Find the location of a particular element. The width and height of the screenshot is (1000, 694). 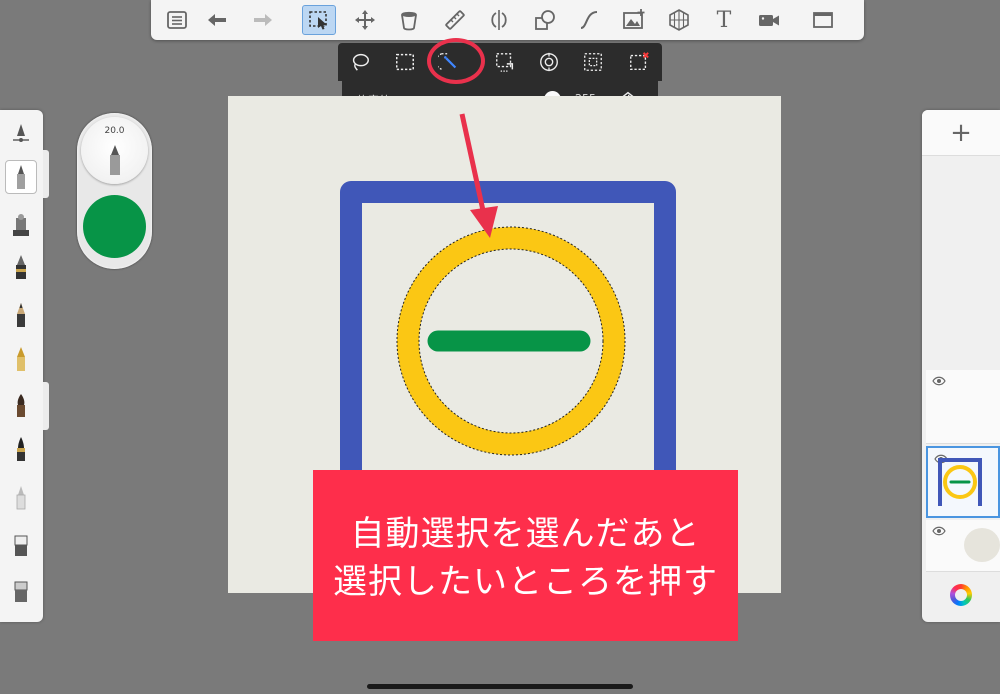

lasso-select-button is located at coordinates (360, 62).